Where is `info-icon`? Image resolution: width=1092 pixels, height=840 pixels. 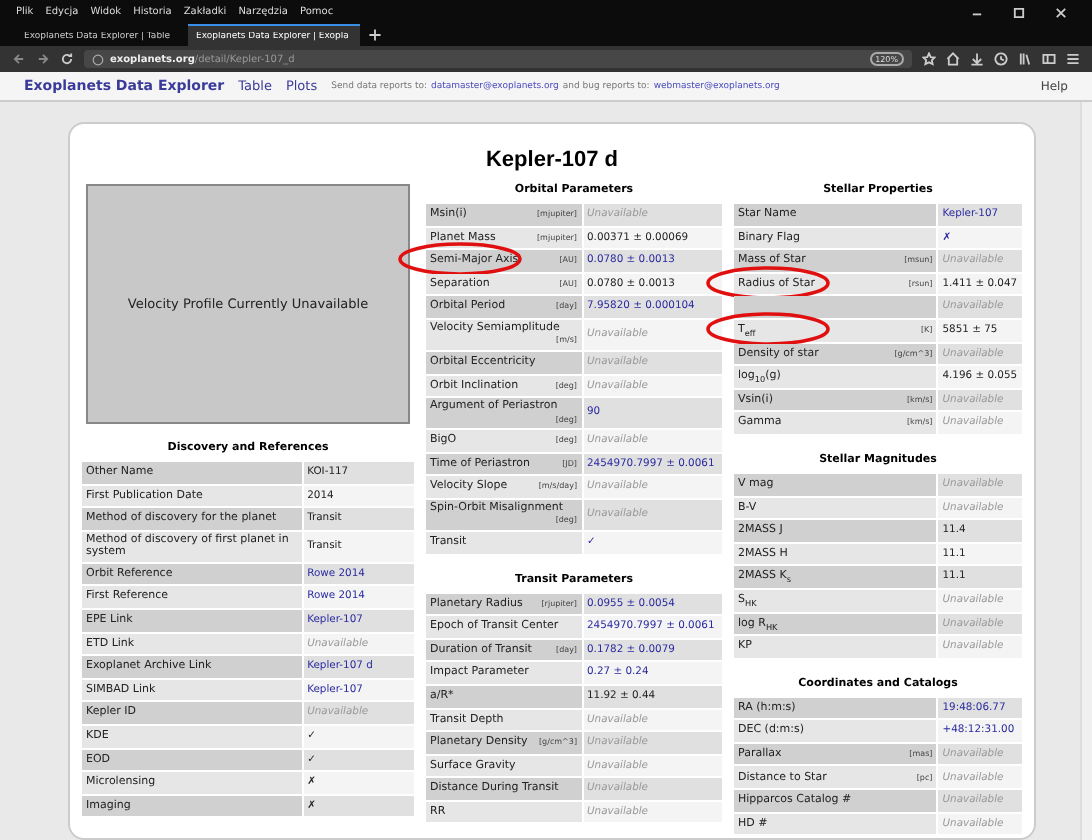 info-icon is located at coordinates (98, 59).